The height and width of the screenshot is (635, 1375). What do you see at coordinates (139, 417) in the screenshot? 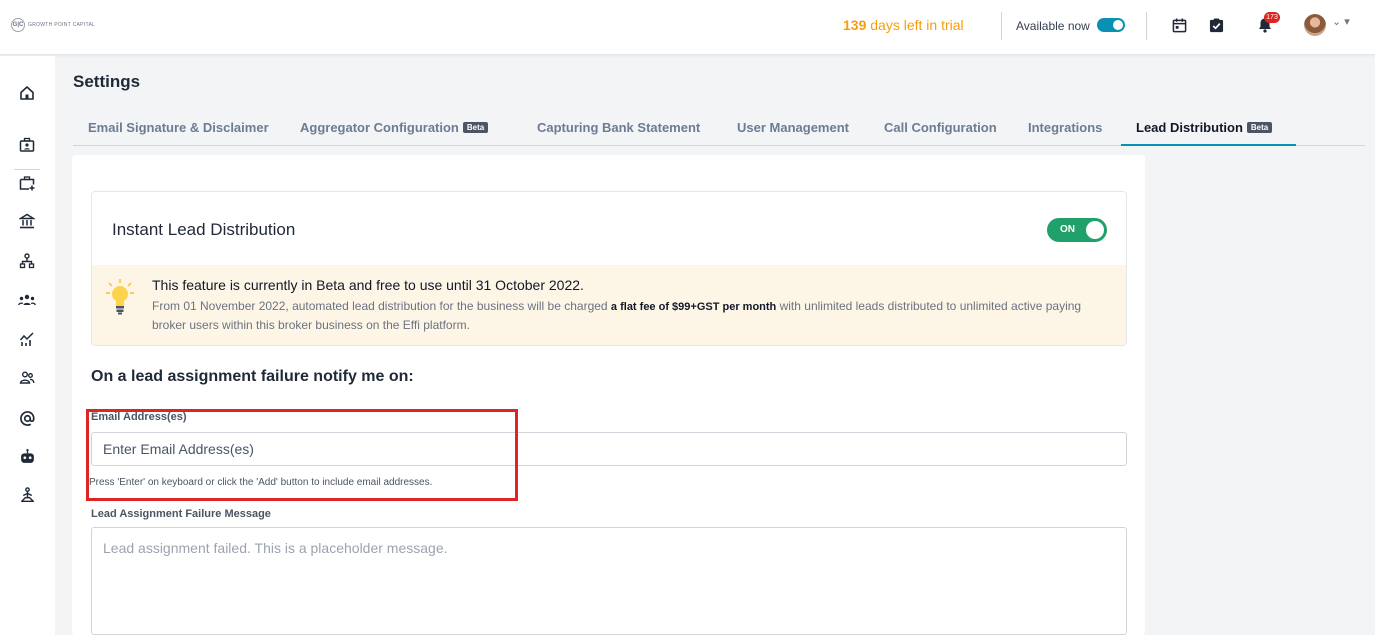
I see `email-label: Email Address(es)` at bounding box center [139, 417].